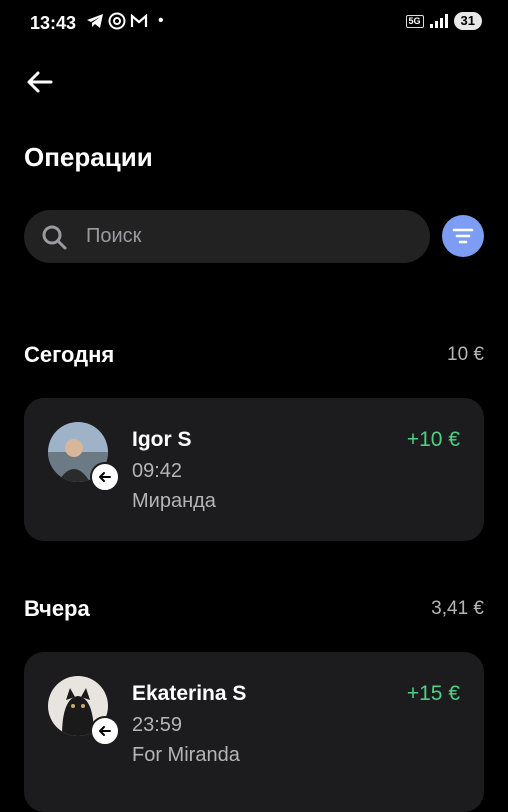 The image size is (508, 812). Describe the element at coordinates (467, 21) in the screenshot. I see `battery-indicator: 31` at that location.